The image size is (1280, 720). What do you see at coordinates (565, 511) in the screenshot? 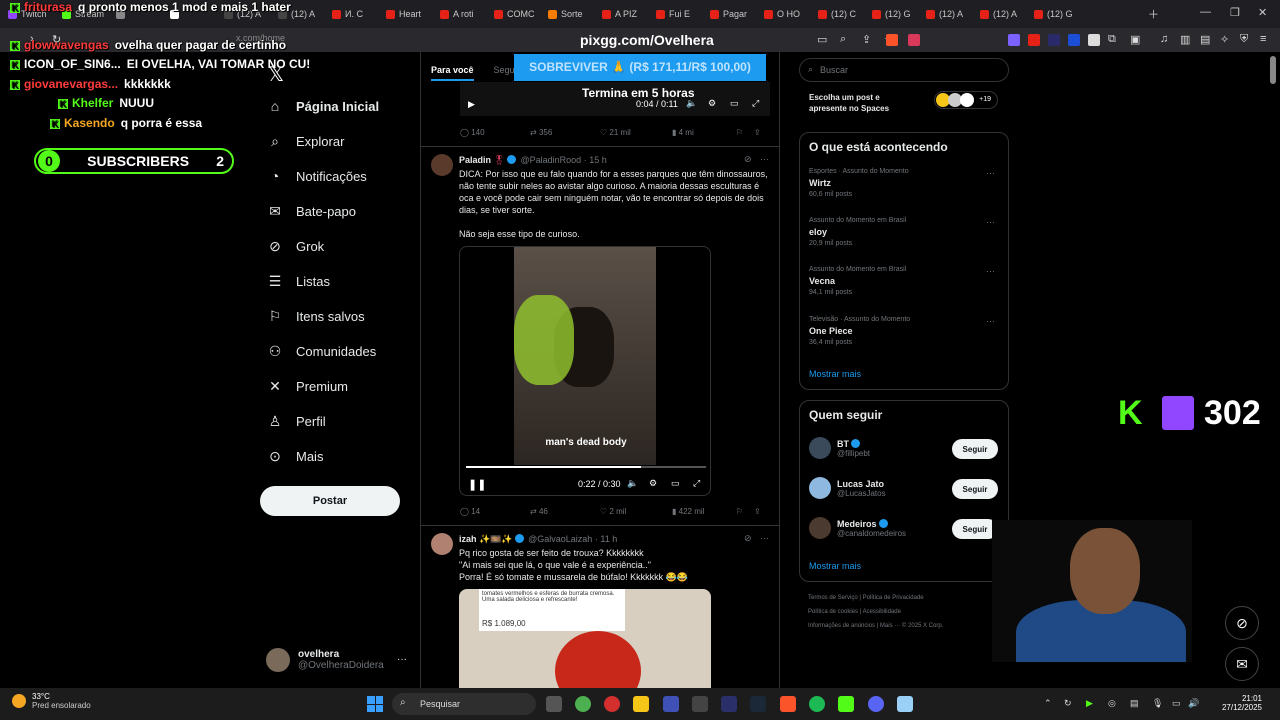
I see `repost-button: ⇄ 46` at bounding box center [565, 511].